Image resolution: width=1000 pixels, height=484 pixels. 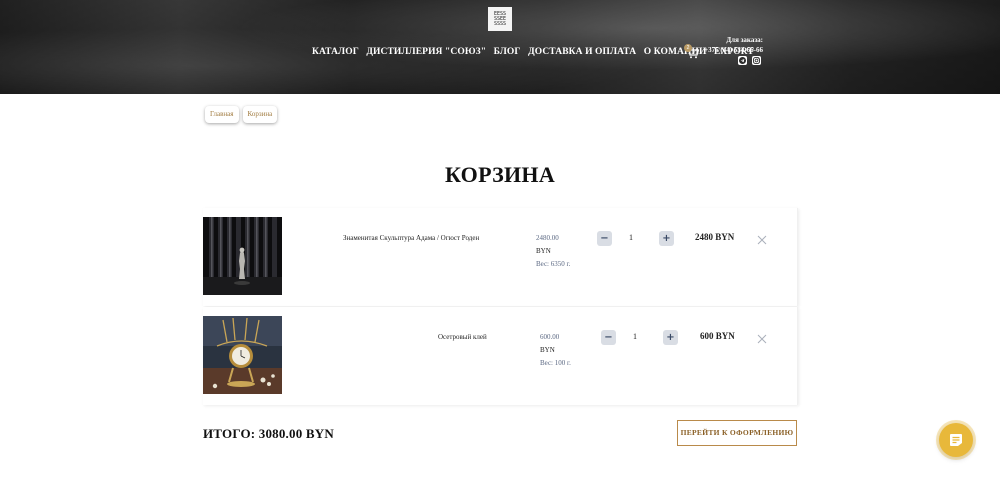 I want to click on nav-item-distillery: ДИСТИЛЛЕРИЯ "СОЮЗ", so click(x=426, y=52).